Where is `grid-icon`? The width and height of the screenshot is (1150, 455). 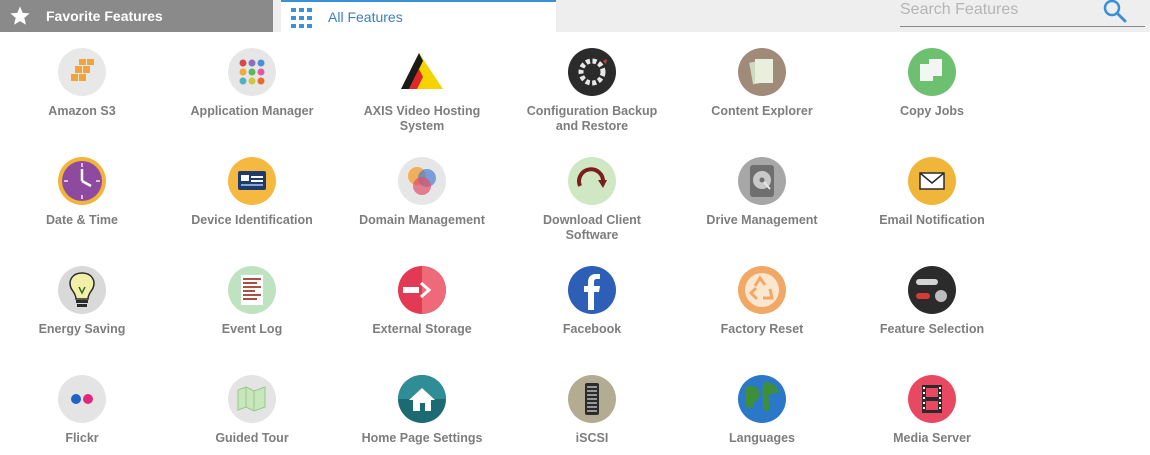 grid-icon is located at coordinates (301, 18).